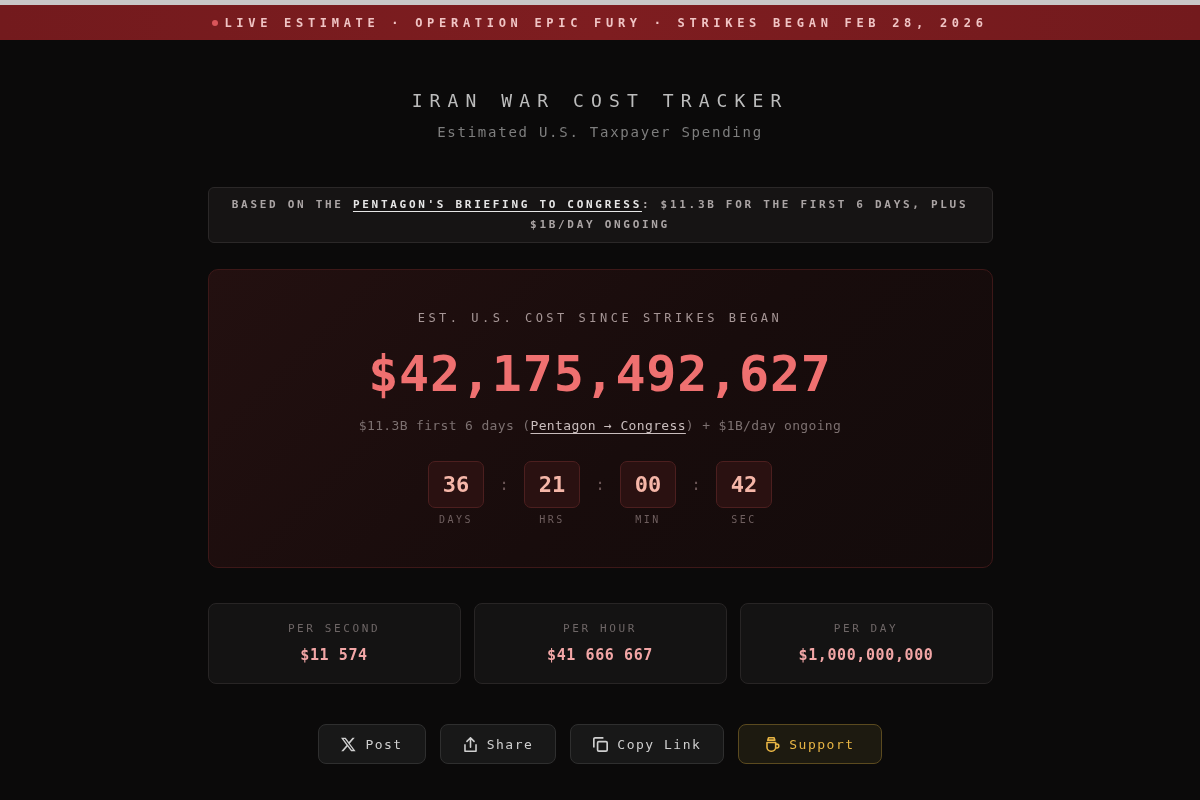 Image resolution: width=1200 pixels, height=800 pixels. What do you see at coordinates (334, 655) in the screenshot?
I see `rate-value: $11 574` at bounding box center [334, 655].